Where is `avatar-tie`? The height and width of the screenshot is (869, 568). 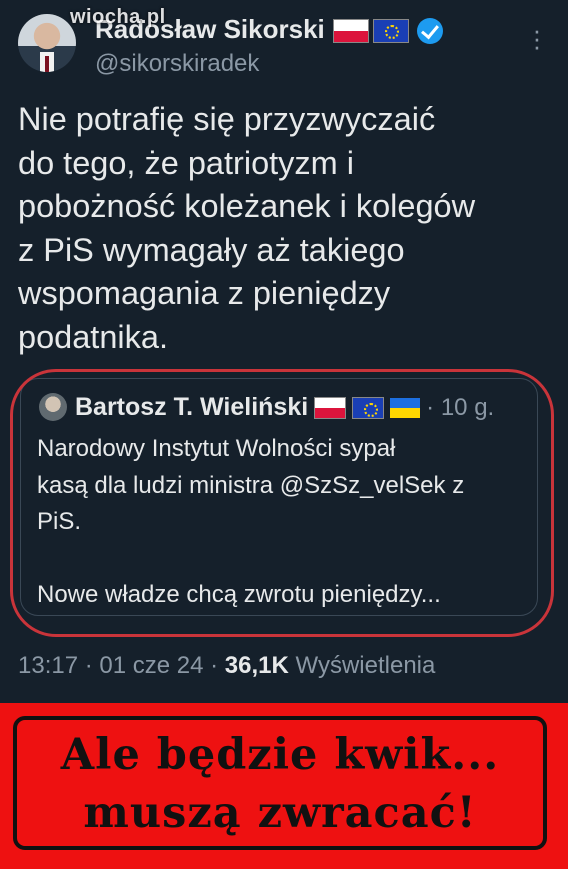 avatar-tie is located at coordinates (47, 64).